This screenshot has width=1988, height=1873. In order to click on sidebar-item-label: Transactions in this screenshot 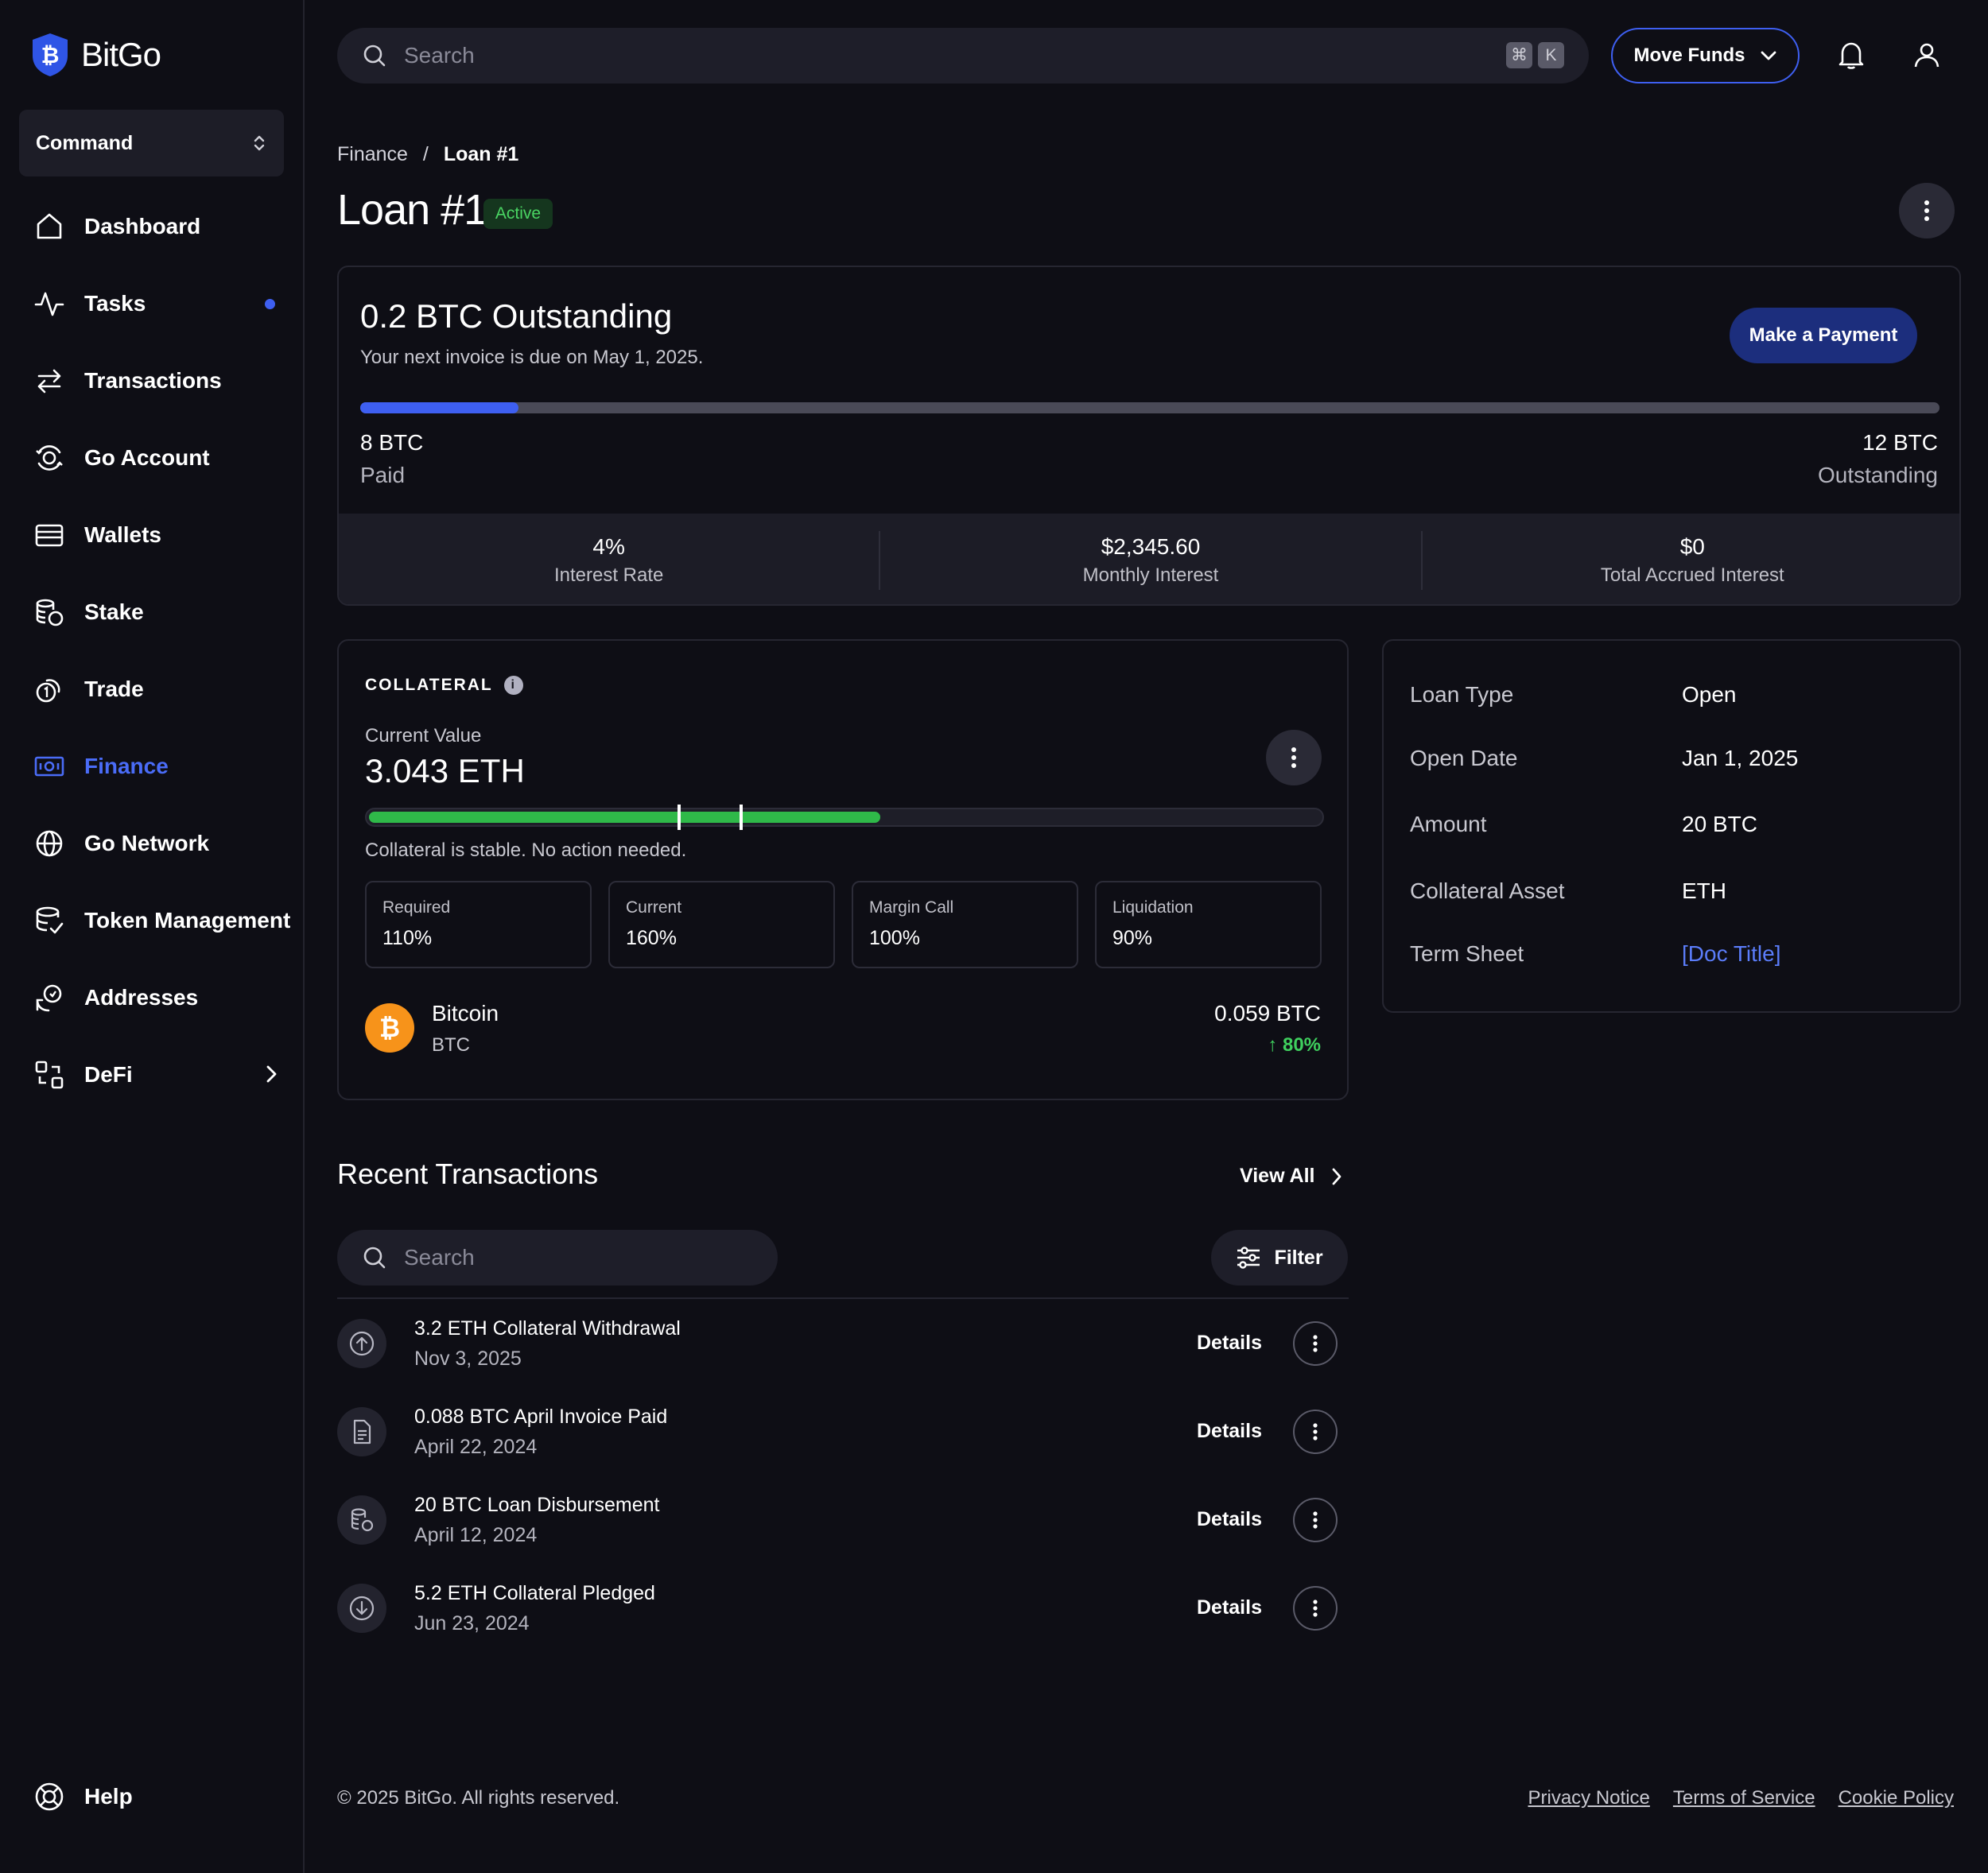, I will do `click(153, 380)`.